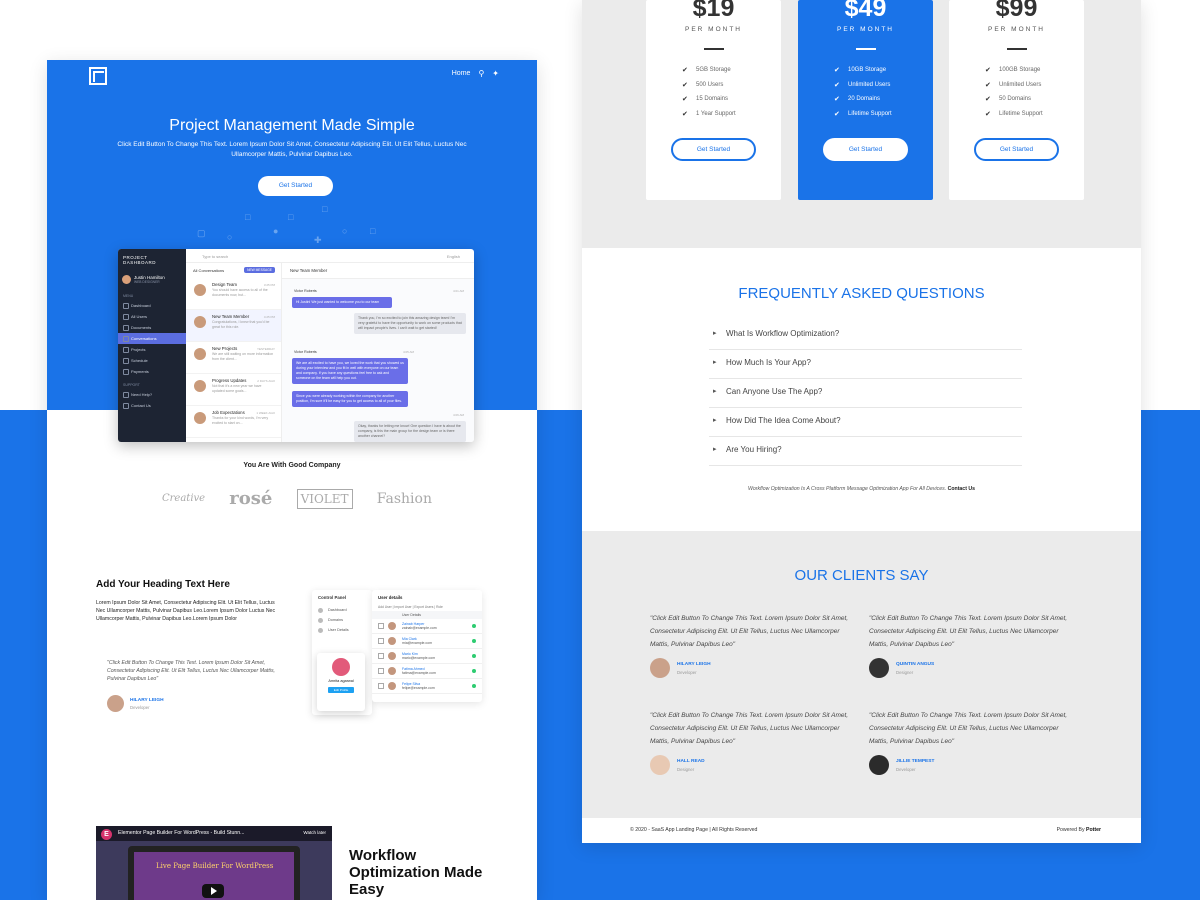  What do you see at coordinates (731, 103) in the screenshot?
I see `feature-item: 15 Domains` at bounding box center [731, 103].